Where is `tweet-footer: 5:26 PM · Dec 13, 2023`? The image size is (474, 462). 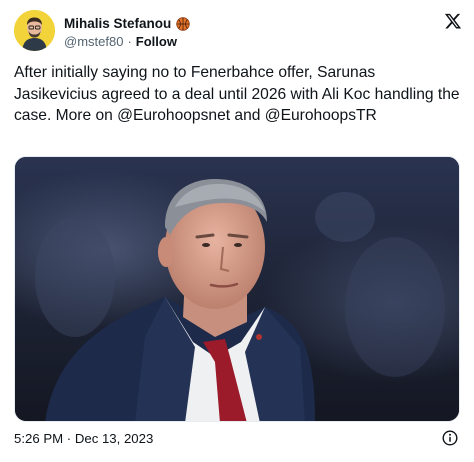 tweet-footer: 5:26 PM · Dec 13, 2023 is located at coordinates (237, 439).